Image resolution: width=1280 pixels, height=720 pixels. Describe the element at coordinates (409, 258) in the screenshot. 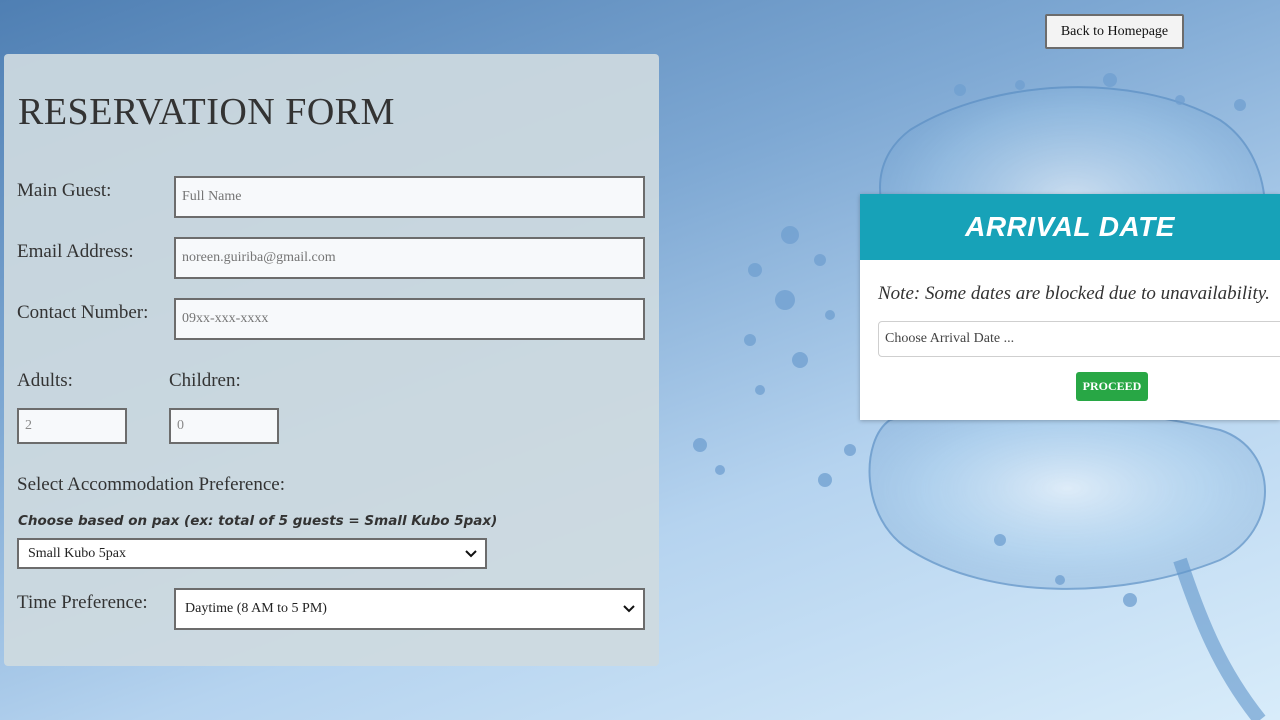

I see `email-input` at that location.